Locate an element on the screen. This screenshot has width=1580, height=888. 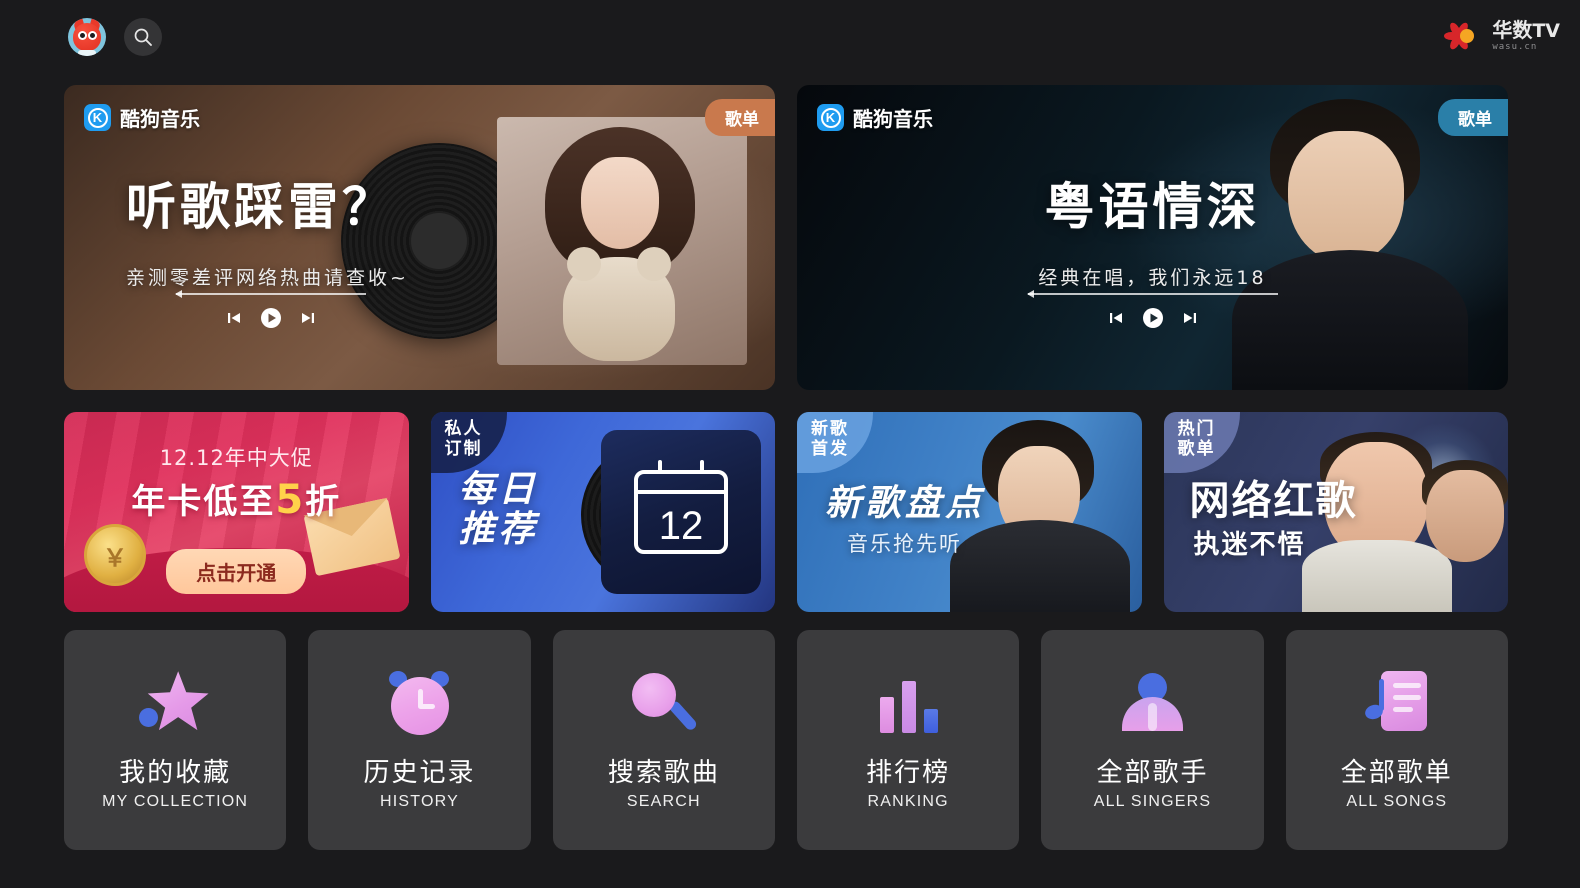
avatar-eye-left is located at coordinates (82, 35).